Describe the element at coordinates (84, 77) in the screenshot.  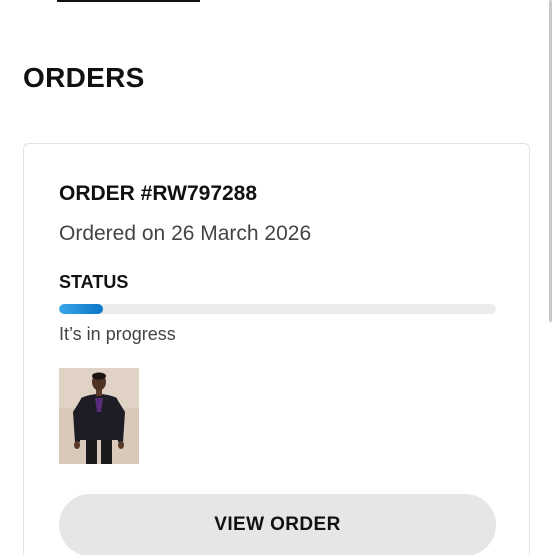
I see `page-title: ORDERS` at that location.